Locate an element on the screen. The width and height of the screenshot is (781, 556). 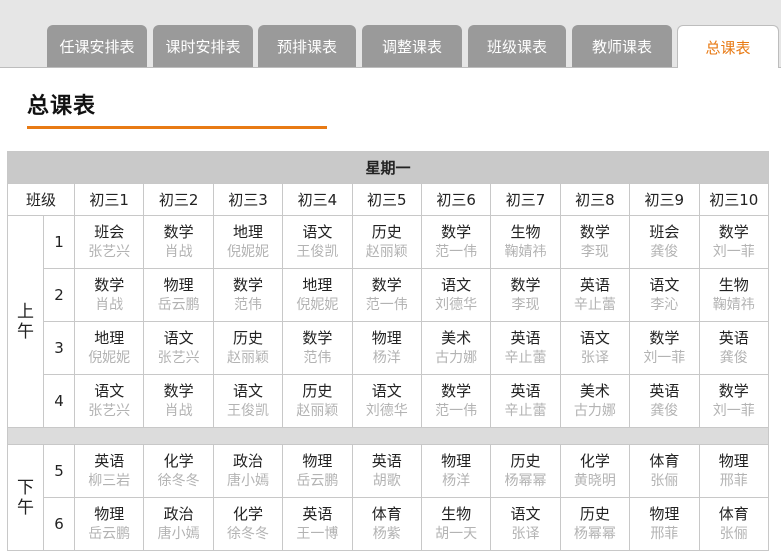
schedule-cell: 英语 胡歌 is located at coordinates (386, 471).